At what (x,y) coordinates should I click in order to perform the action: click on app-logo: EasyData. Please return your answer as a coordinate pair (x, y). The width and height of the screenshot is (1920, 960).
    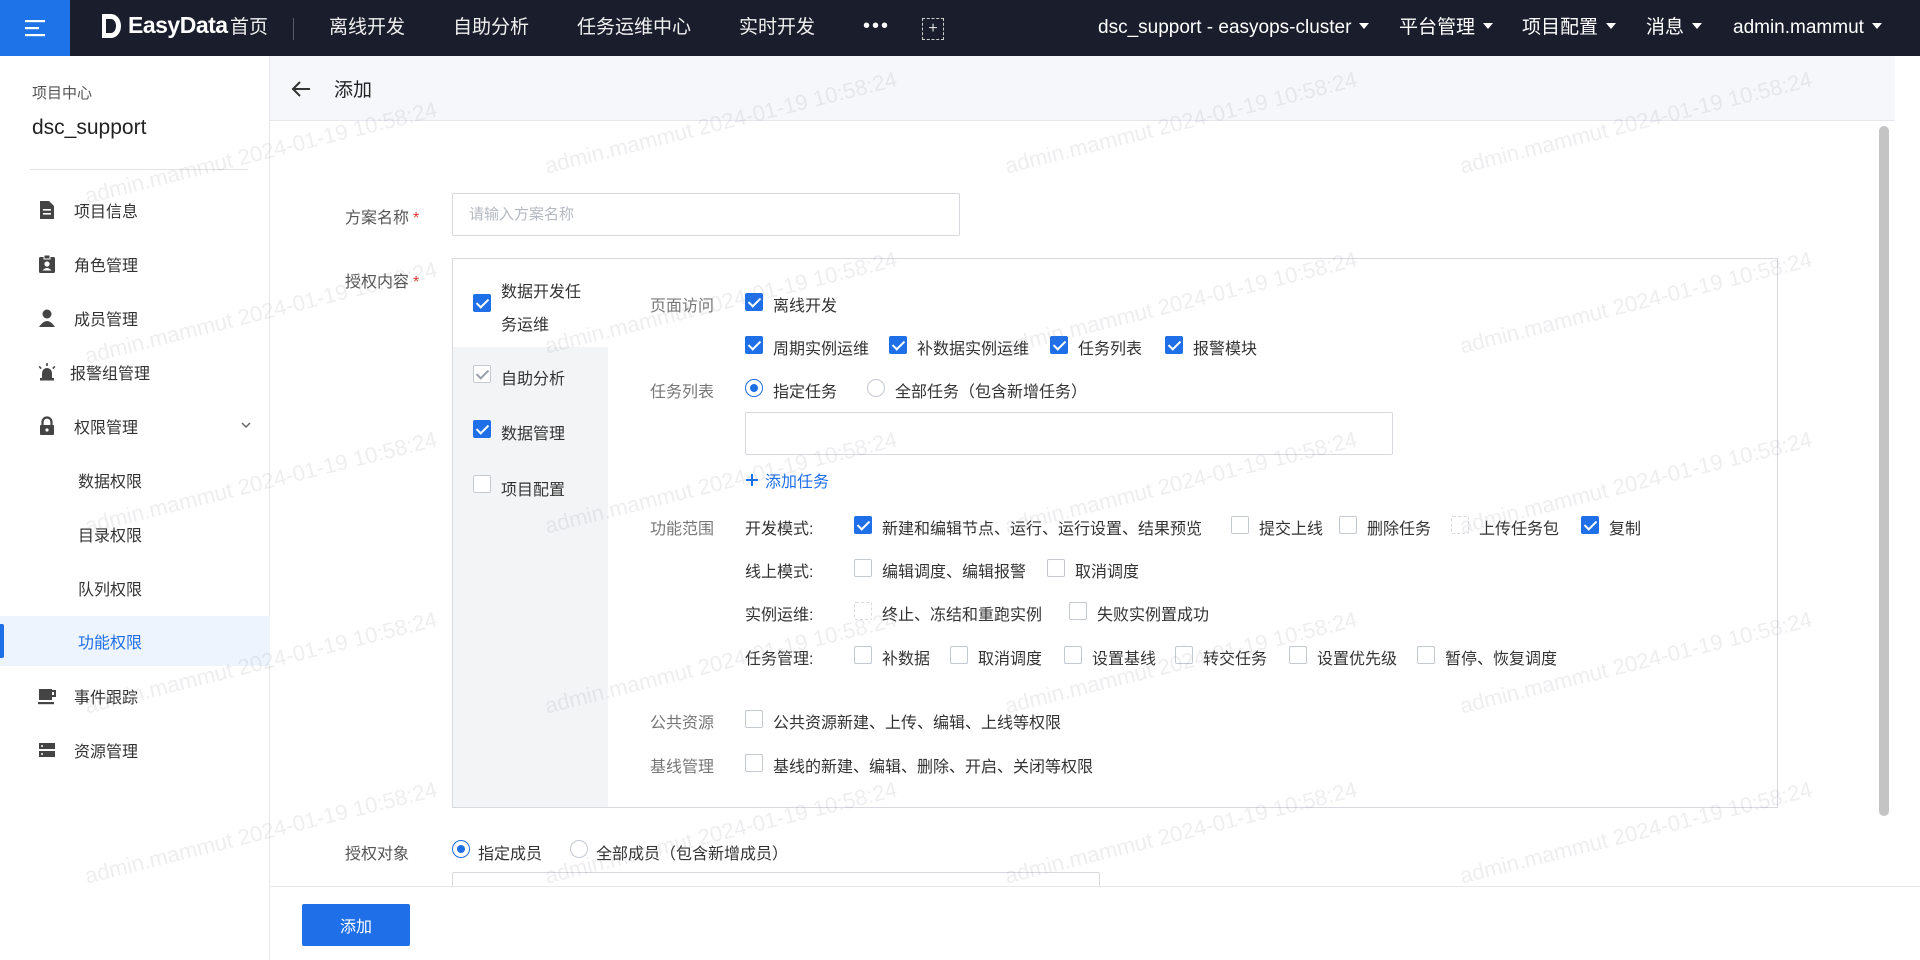
    Looking at the image, I should click on (164, 25).